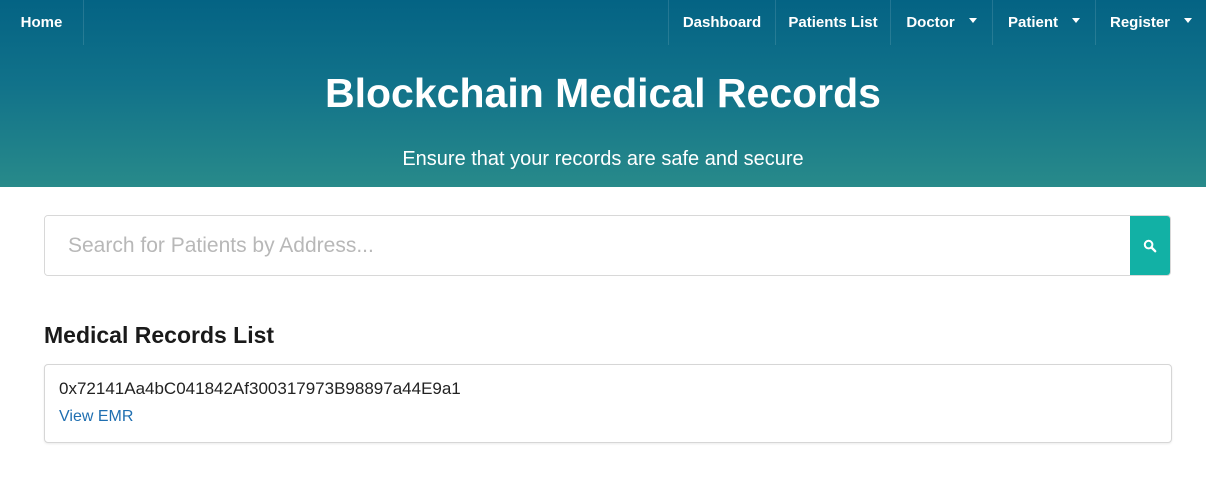 The width and height of the screenshot is (1206, 482). What do you see at coordinates (587, 245) in the screenshot?
I see `search-input` at bounding box center [587, 245].